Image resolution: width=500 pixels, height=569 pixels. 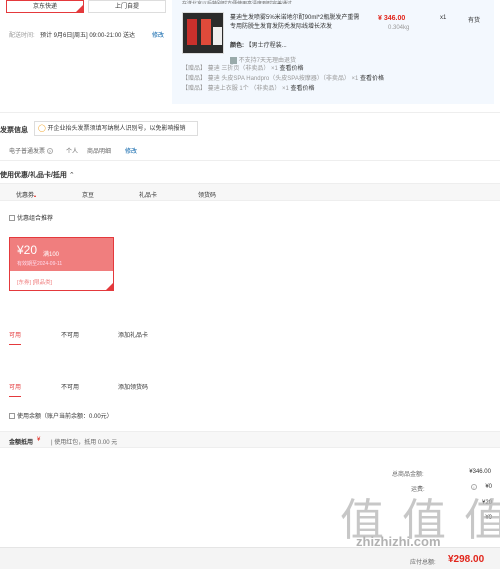 I want to click on product-top-text: 在送北京以后特别时方便使用高清度到时完美通过, so click(x=237, y=2).